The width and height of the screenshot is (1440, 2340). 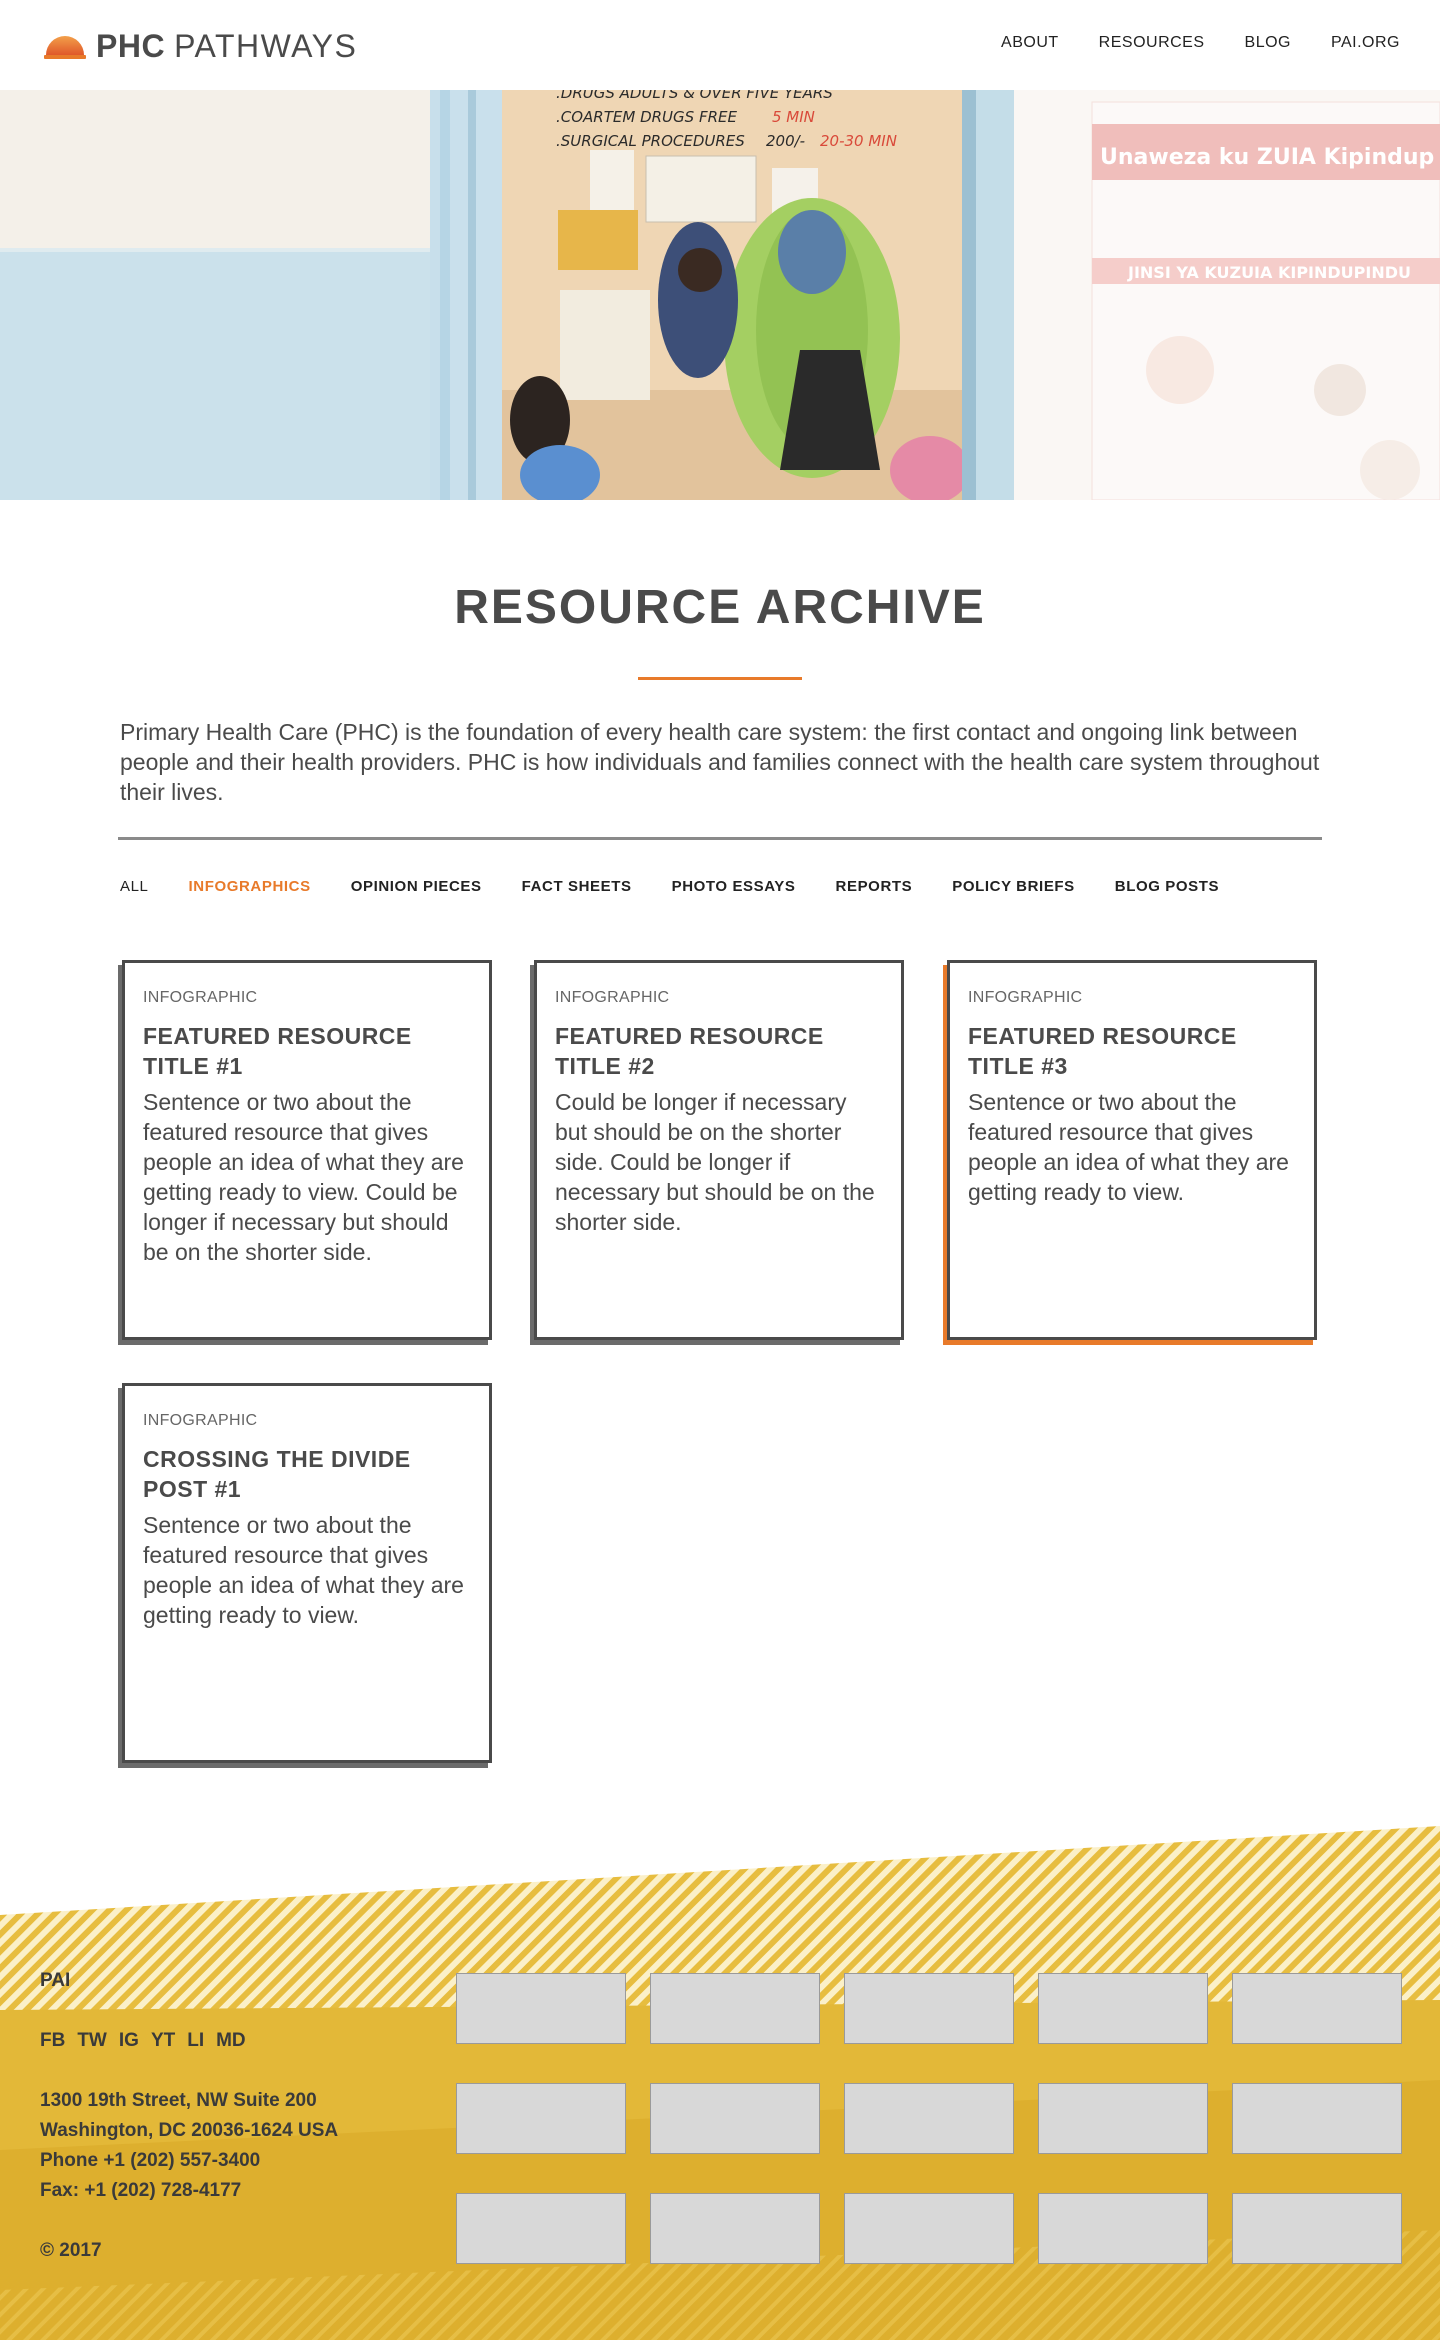 I want to click on filter-tab-infographics: INFOGRAPHICS, so click(x=250, y=886).